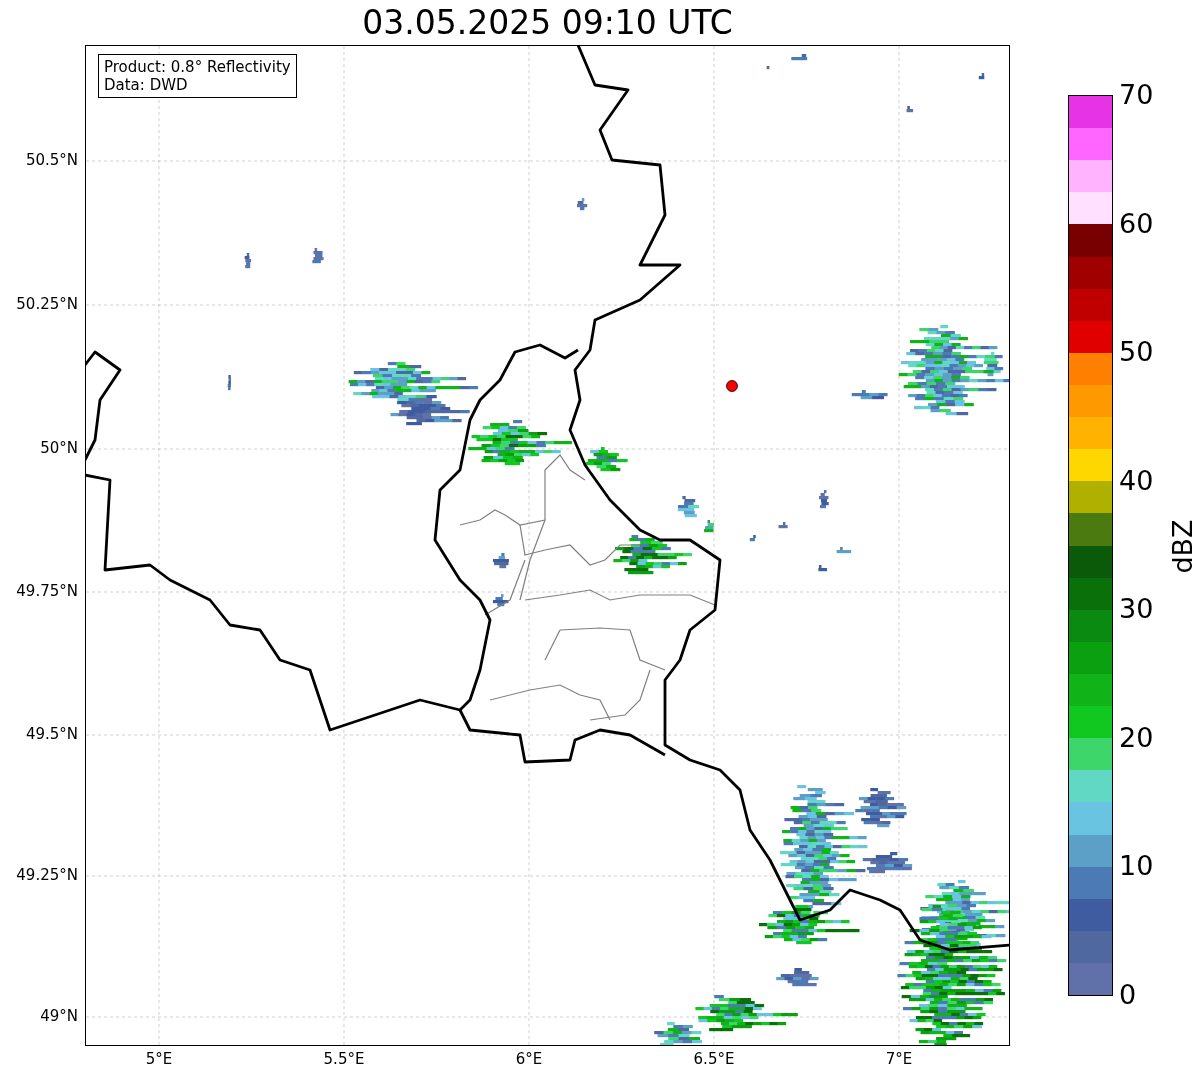  I want to click on axis-tick-label: 49.75°N, so click(47, 591).